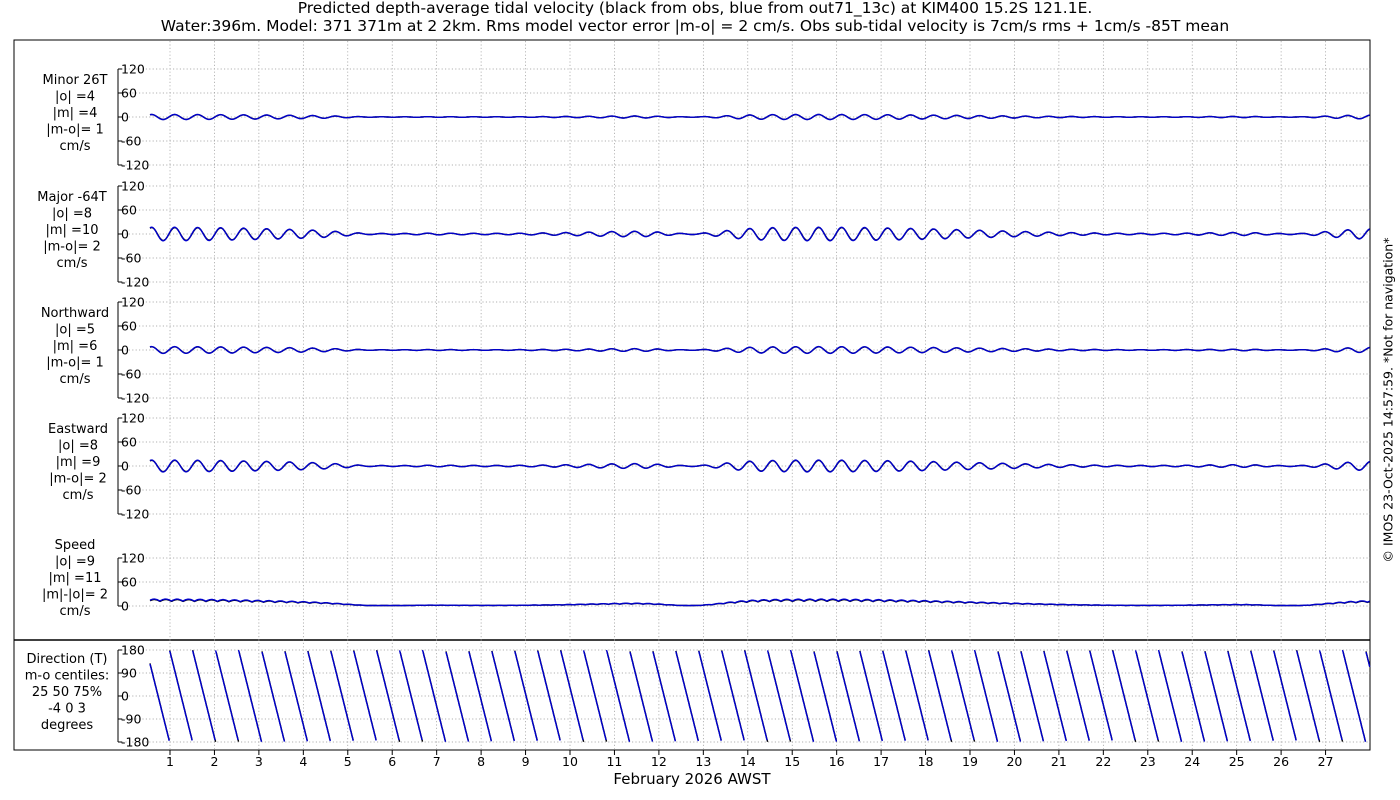 The image size is (1400, 800). I want to click on panel-label-line: m-o centiles:, so click(67, 676).